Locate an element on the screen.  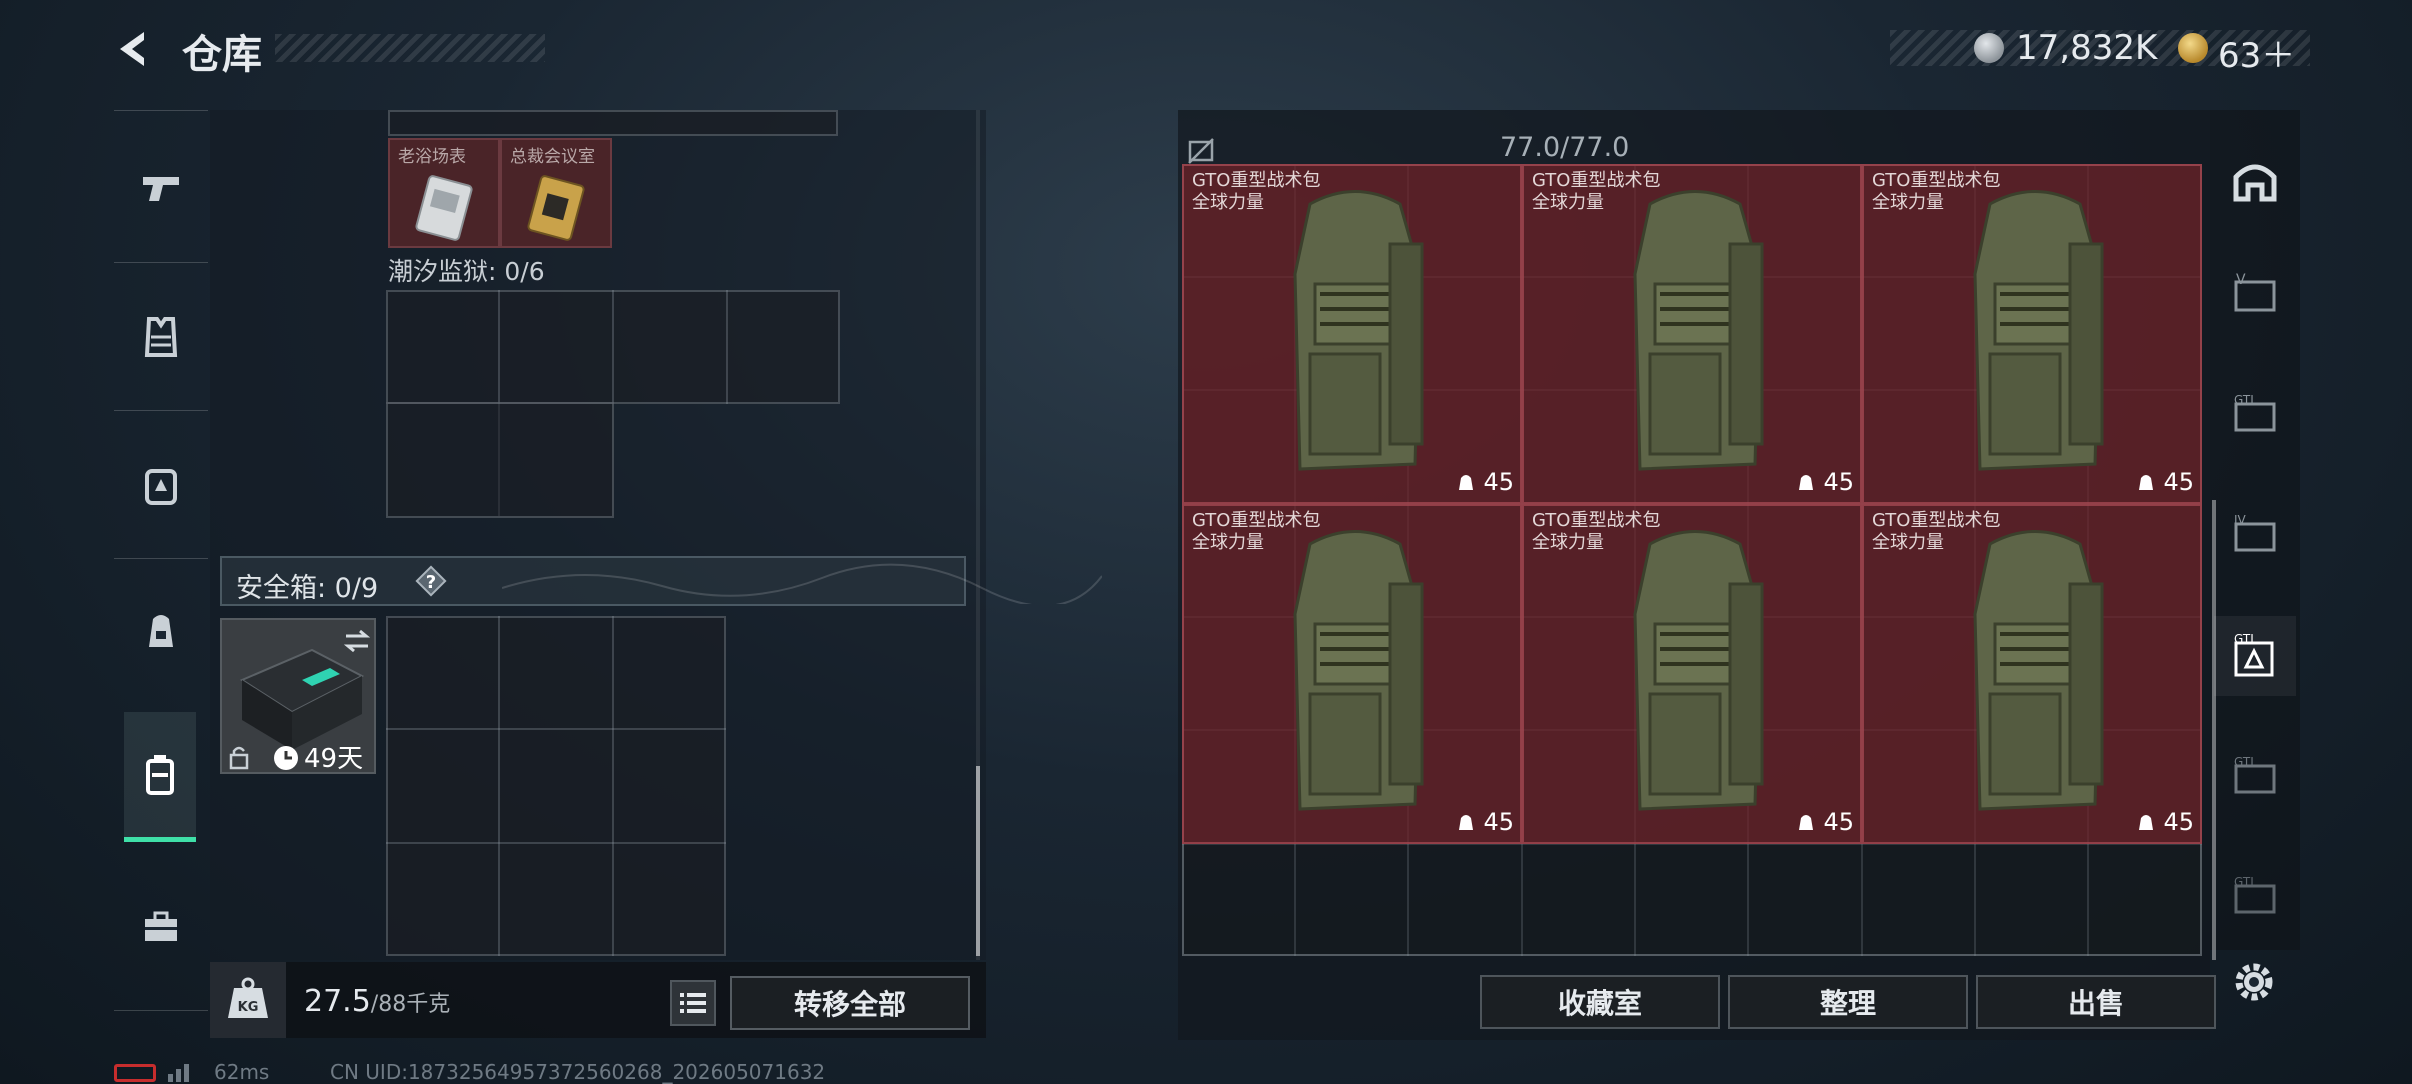
stash-tab-gti-i: GTI is located at coordinates (2255, 414).